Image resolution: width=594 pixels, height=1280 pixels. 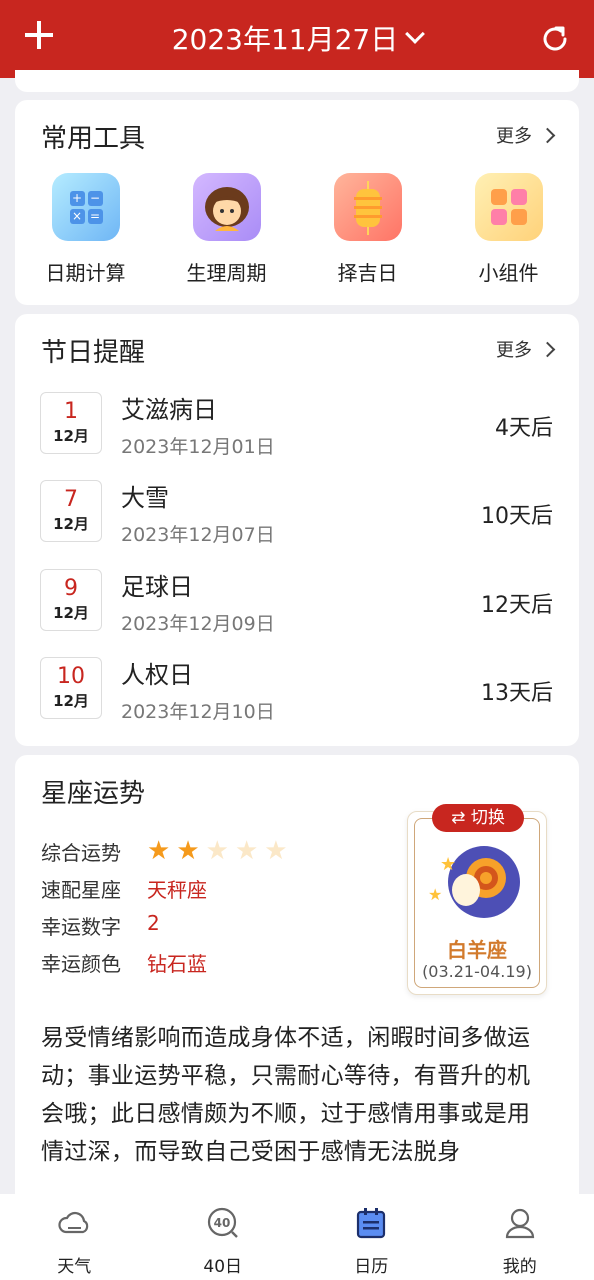 I want to click on profile-icon, so click(x=519, y=1223).